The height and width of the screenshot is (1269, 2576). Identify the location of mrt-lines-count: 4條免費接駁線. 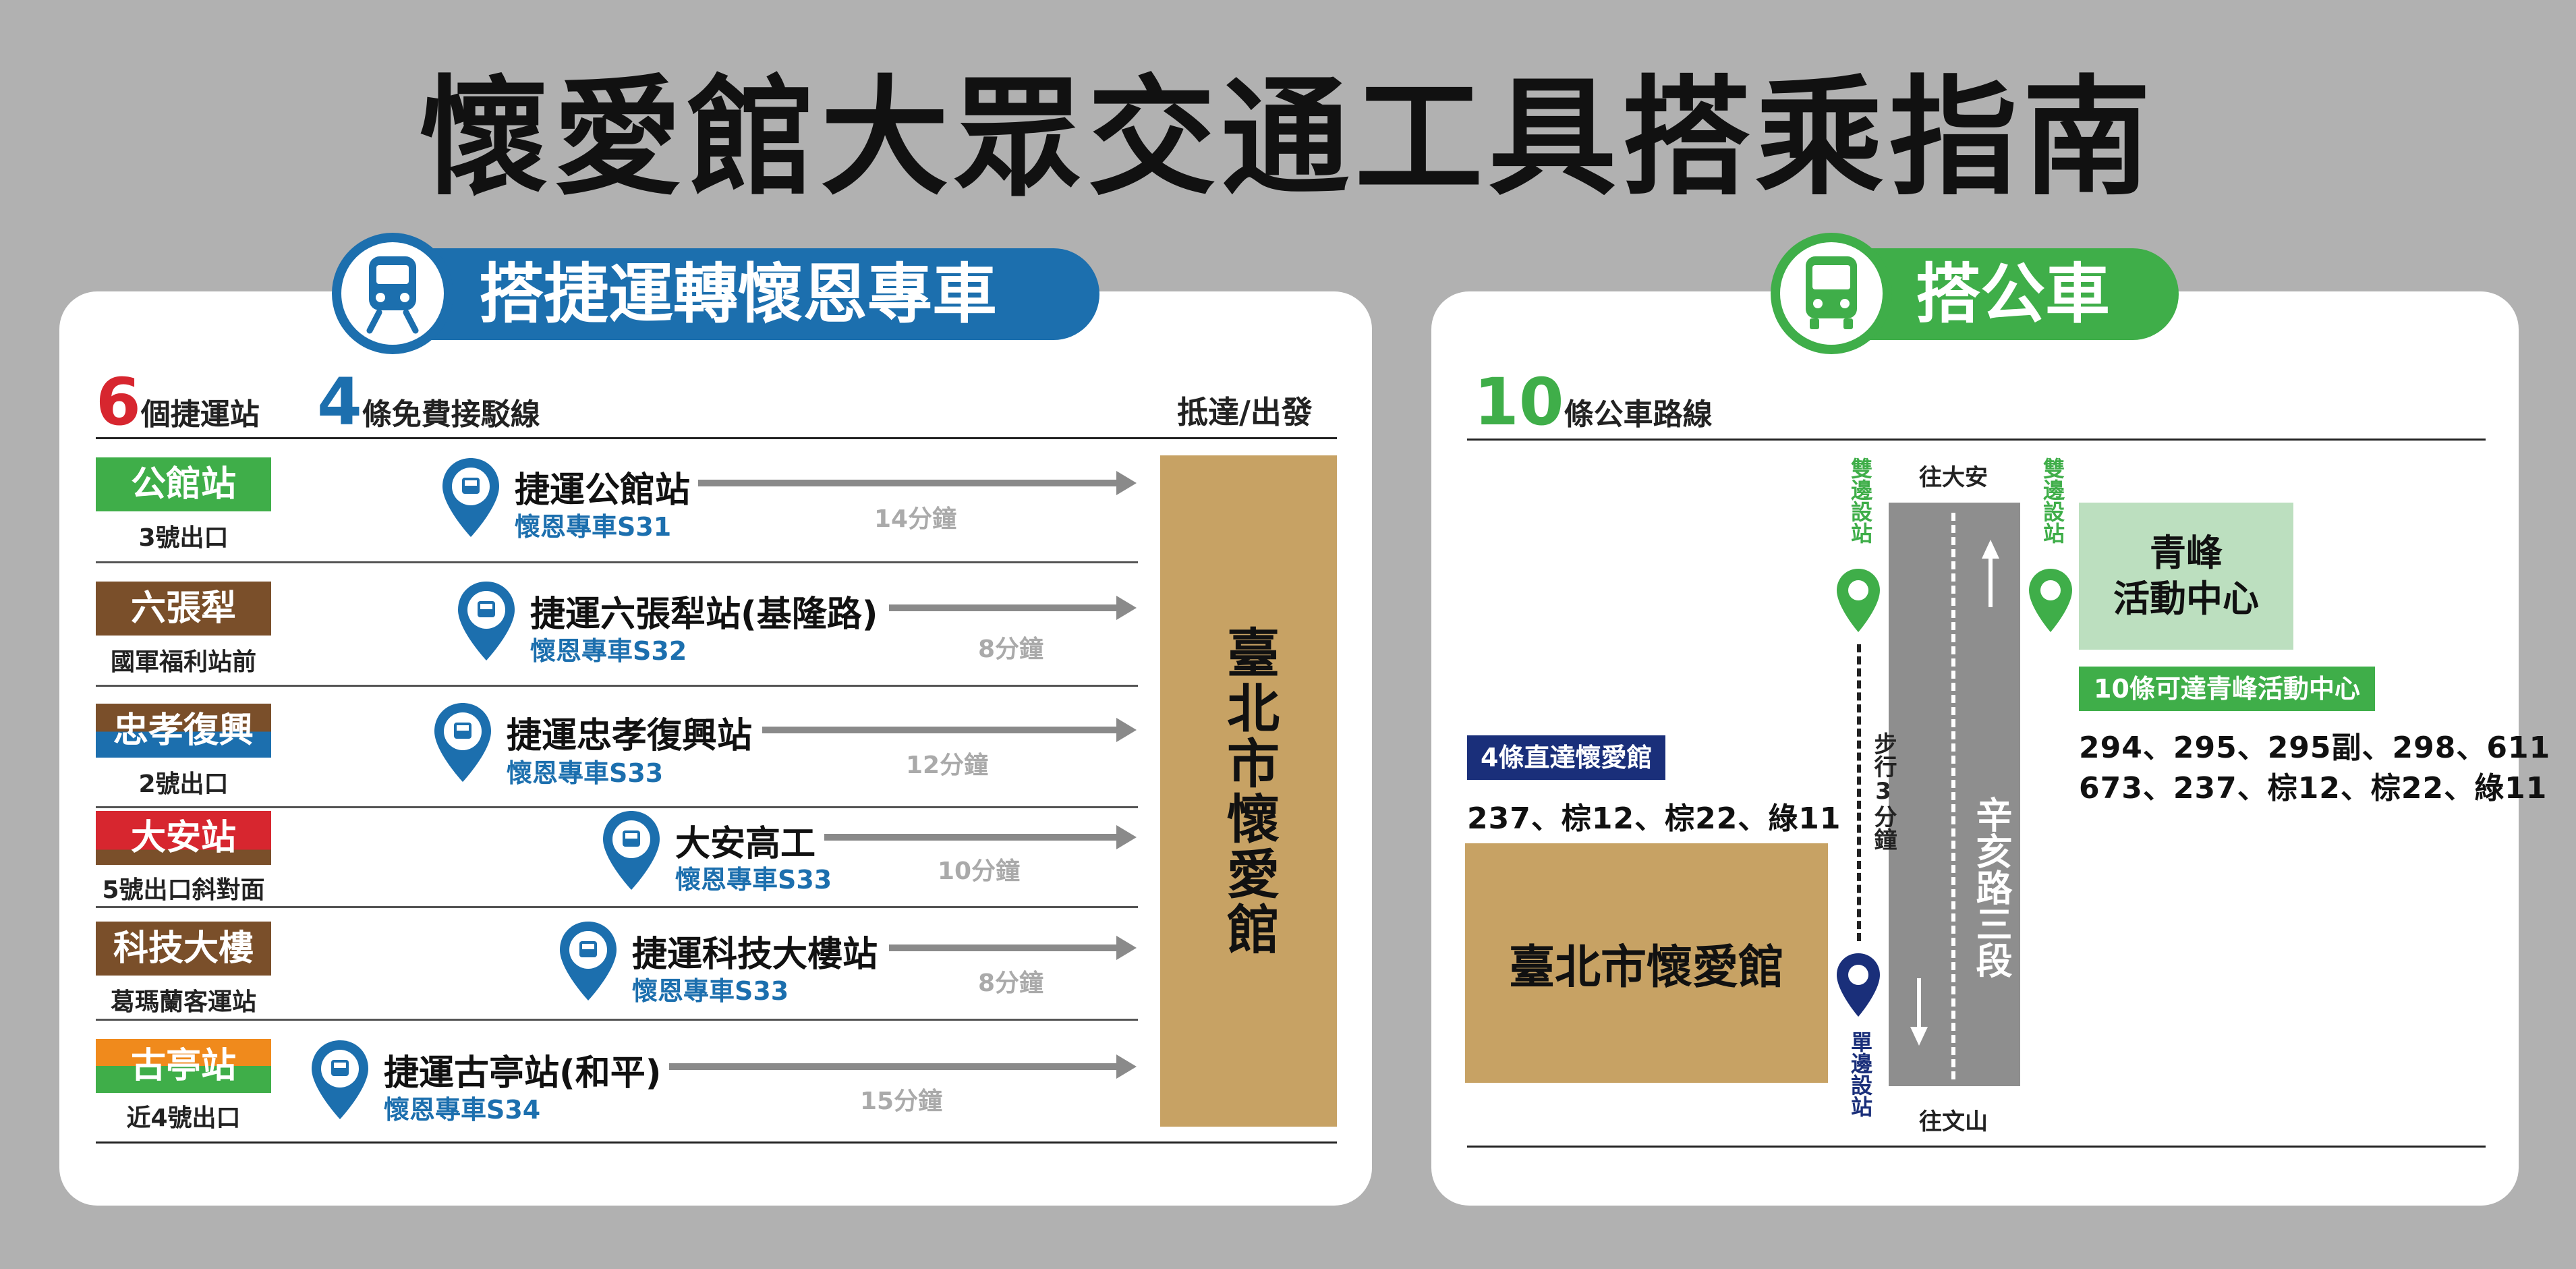
(428, 402).